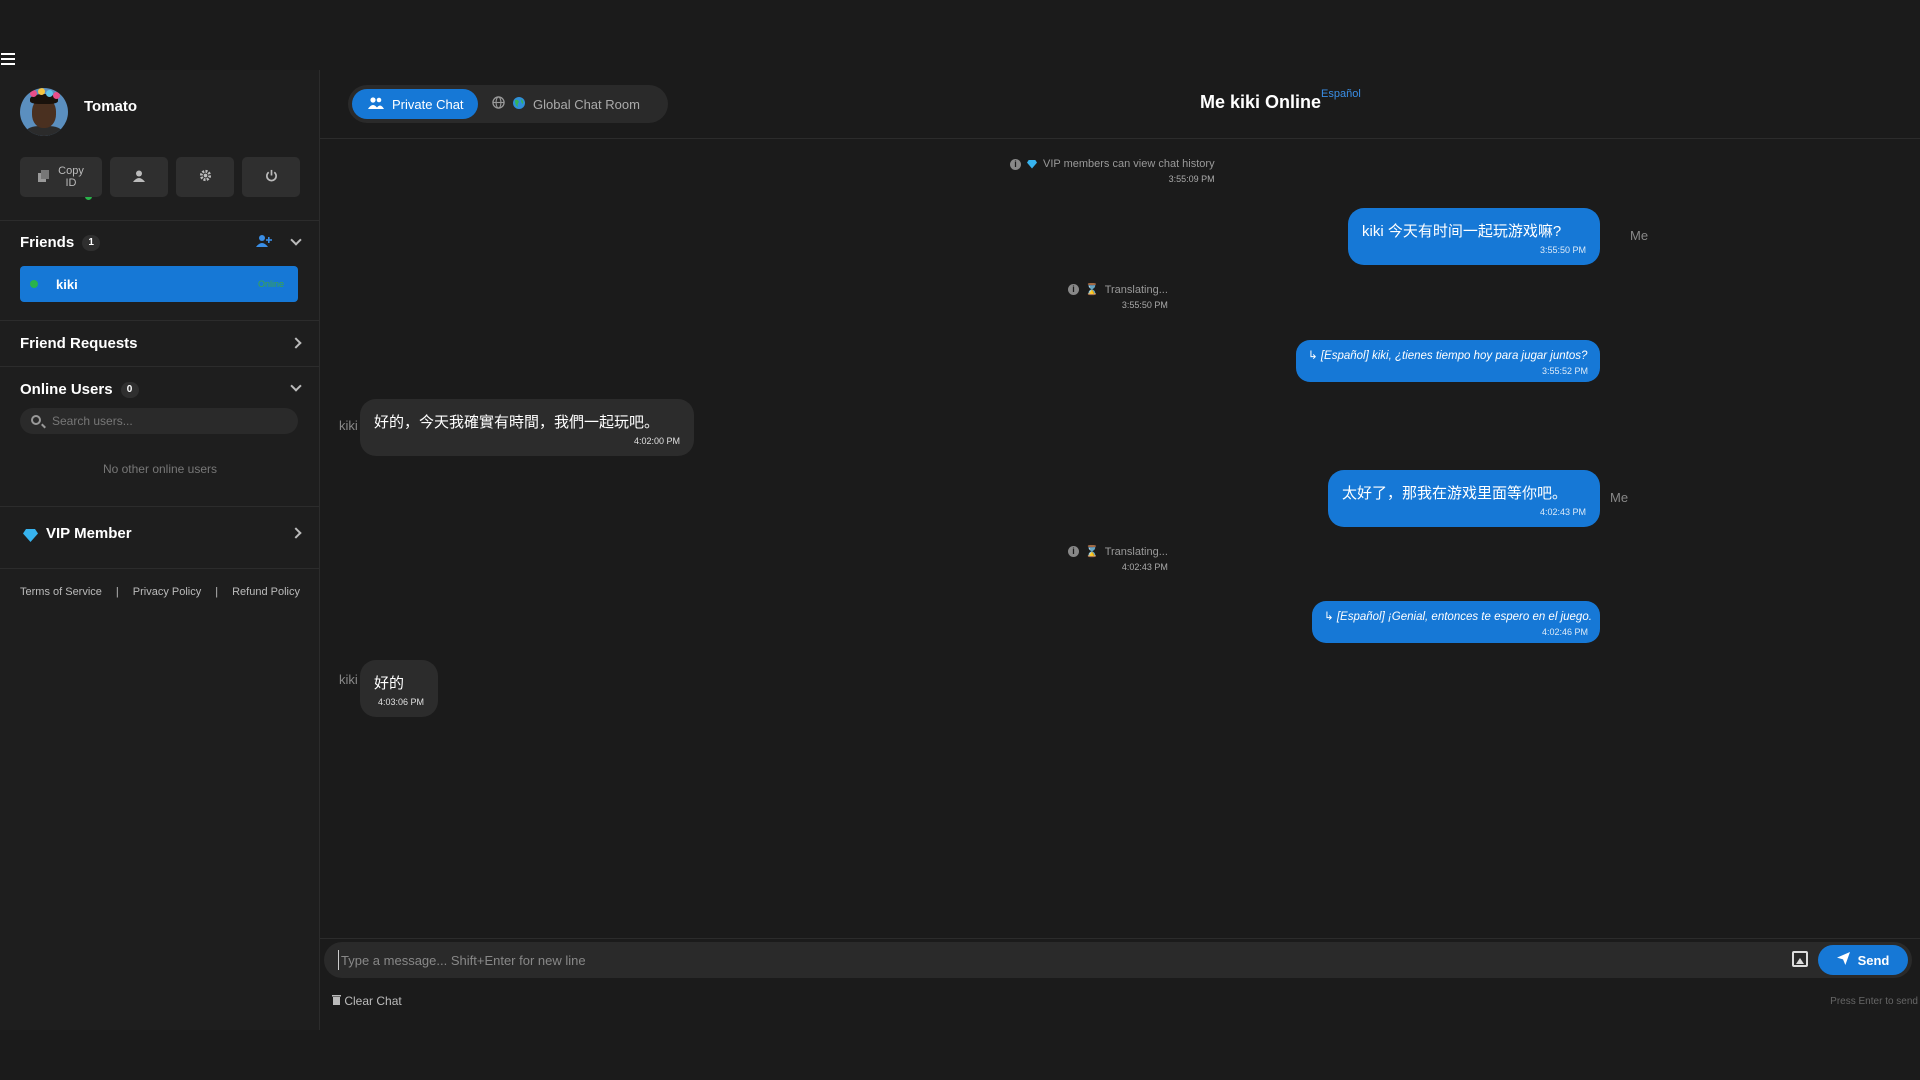 The height and width of the screenshot is (1080, 1920). I want to click on message-time: 3:55:09 PM, so click(1191, 179).